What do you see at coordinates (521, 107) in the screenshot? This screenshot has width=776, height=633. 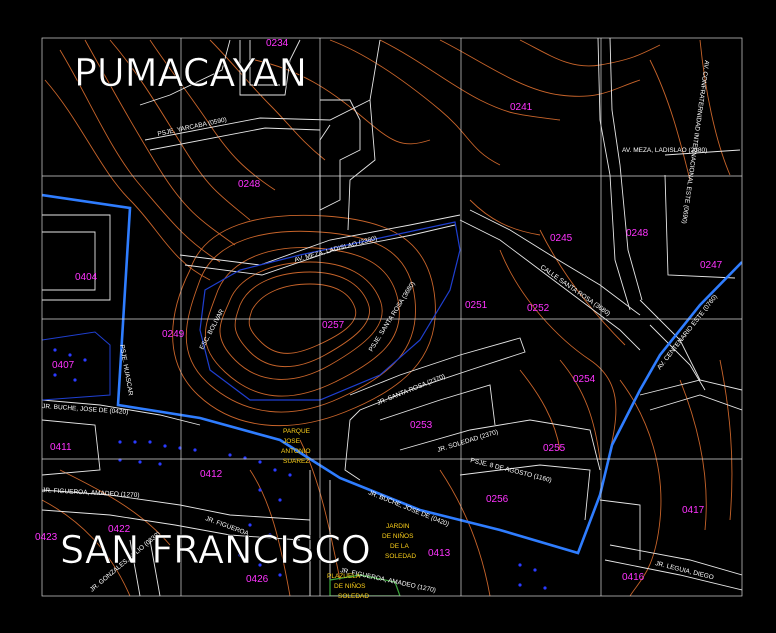 I see `zone-0241: 0241` at bounding box center [521, 107].